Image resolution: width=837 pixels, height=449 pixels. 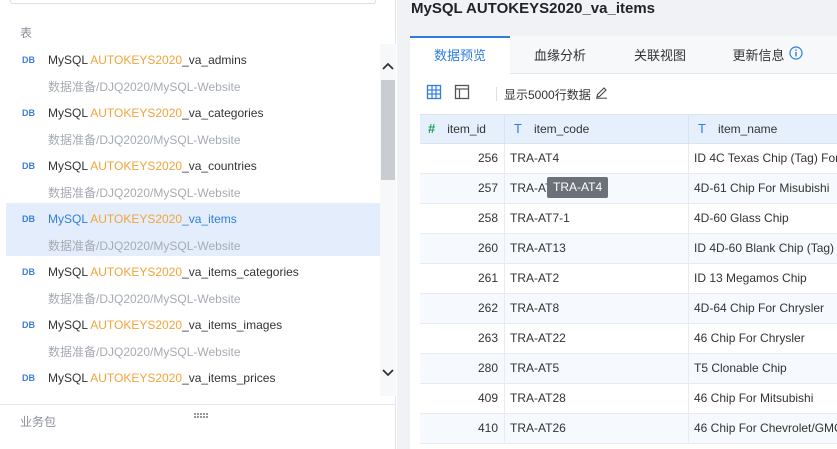 I want to click on info-icon, so click(x=795, y=56).